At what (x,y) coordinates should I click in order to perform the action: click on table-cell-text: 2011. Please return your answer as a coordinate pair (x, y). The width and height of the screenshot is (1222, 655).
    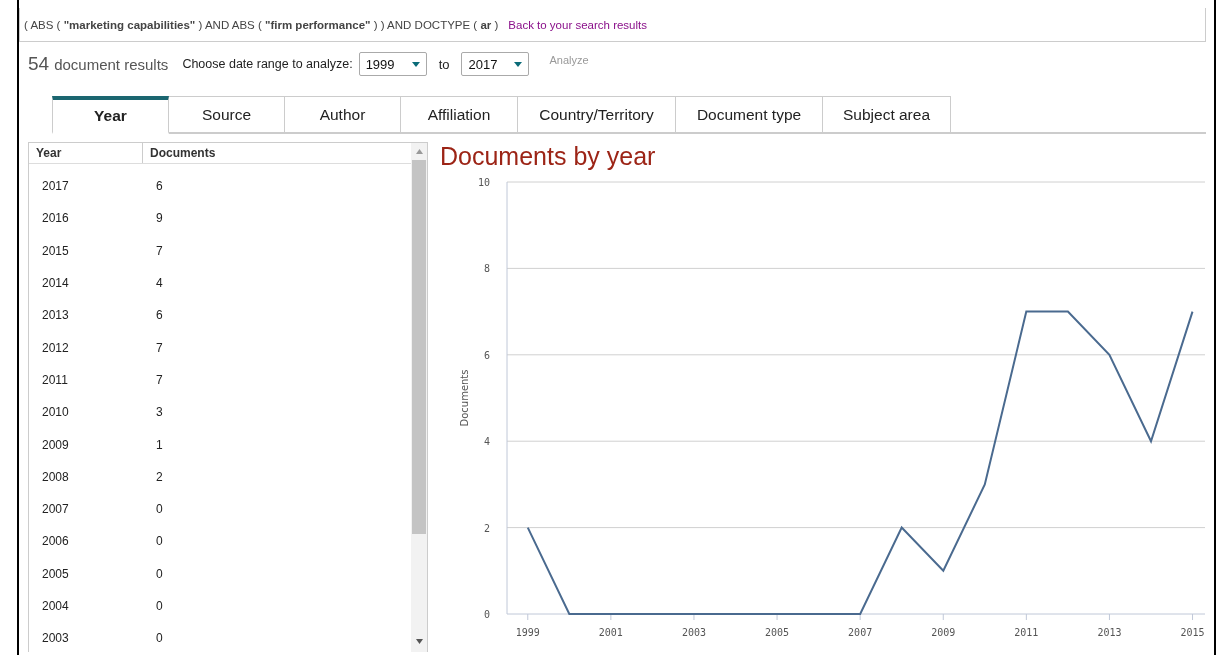
    Looking at the image, I should click on (55, 379).